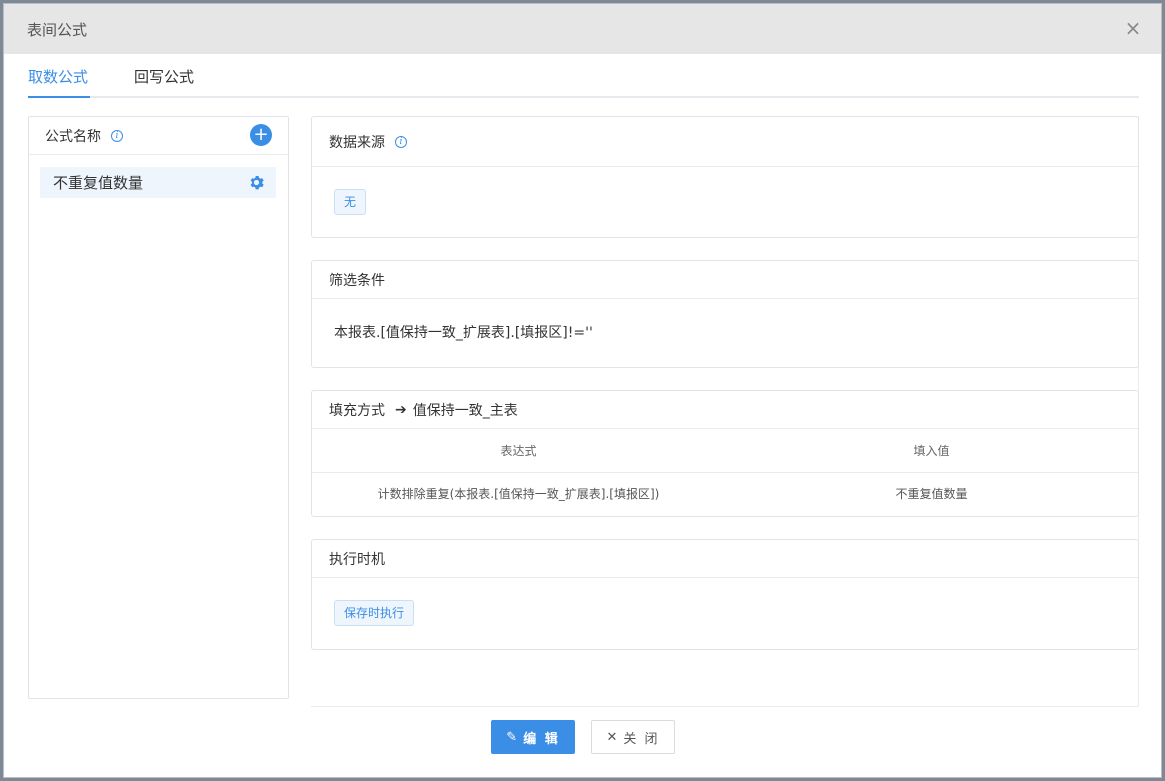  Describe the element at coordinates (261, 135) in the screenshot. I see `plus-circle-icon: +` at that location.